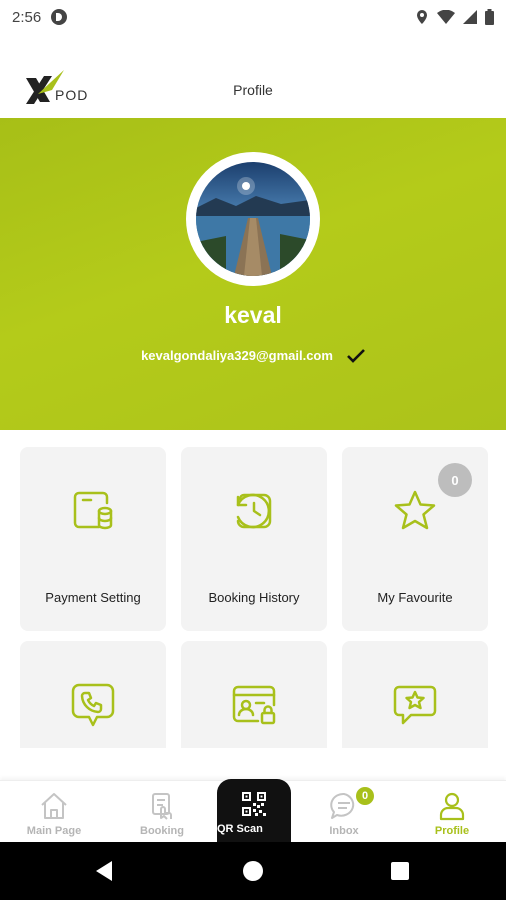 This screenshot has height=900, width=506. Describe the element at coordinates (344, 831) in the screenshot. I see `nav-label: Inbox` at that location.